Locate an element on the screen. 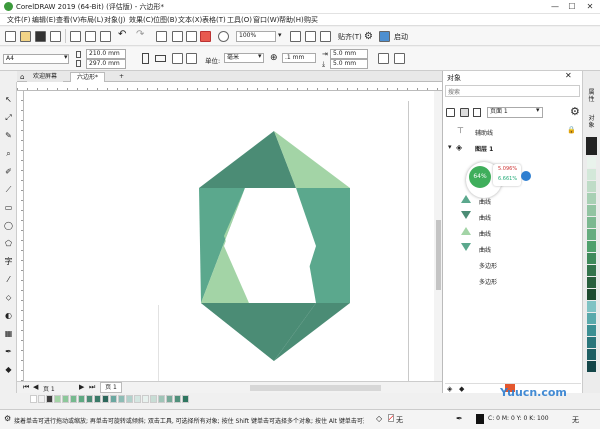 This screenshot has width=600, height=429. page-select-chevron-icon: ▾ is located at coordinates (538, 110).